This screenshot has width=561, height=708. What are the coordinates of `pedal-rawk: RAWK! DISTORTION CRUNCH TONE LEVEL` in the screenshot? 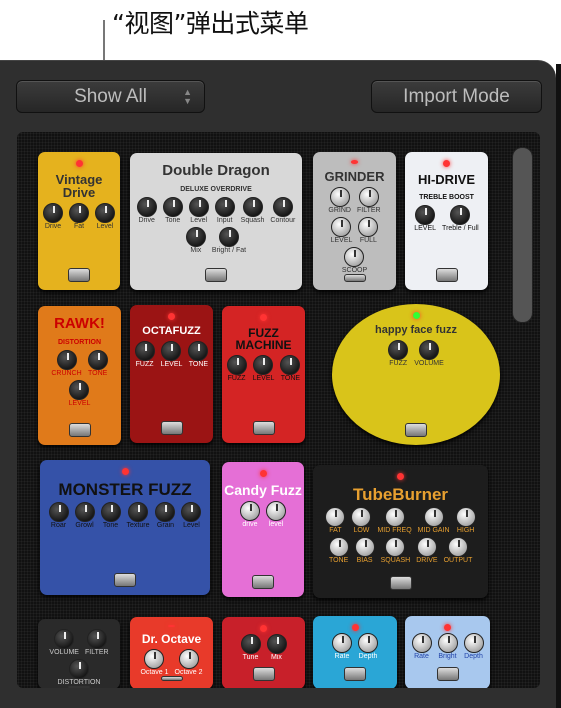 It's located at (79, 375).